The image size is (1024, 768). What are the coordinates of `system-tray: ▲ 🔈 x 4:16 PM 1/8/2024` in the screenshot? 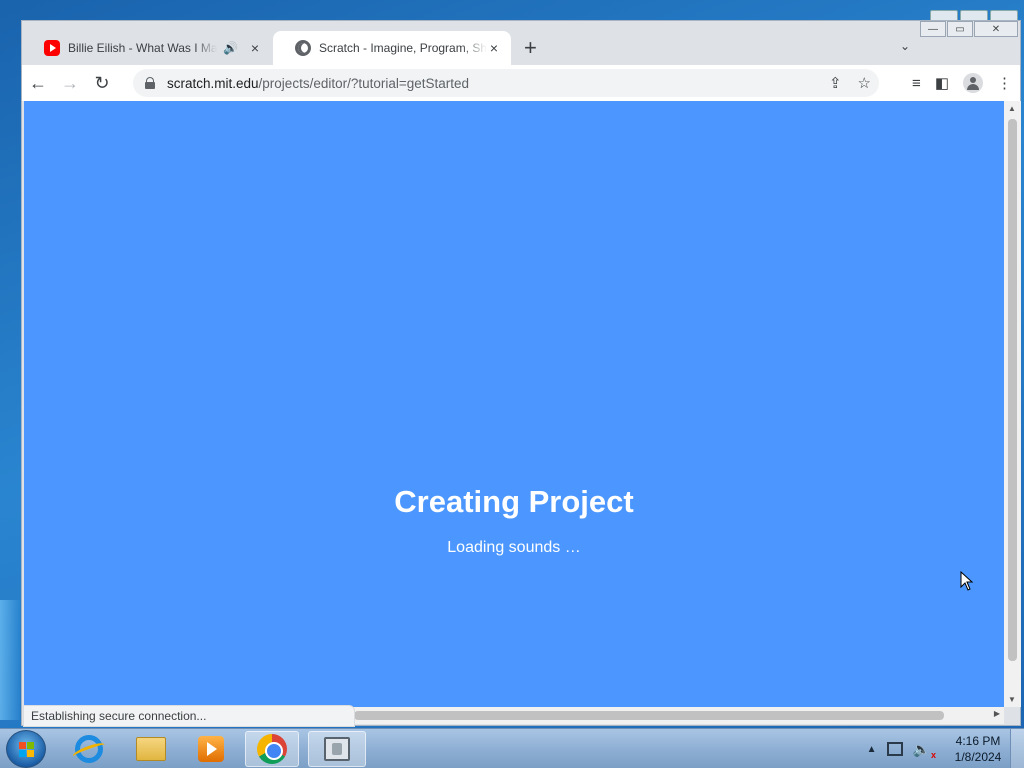 It's located at (945, 748).